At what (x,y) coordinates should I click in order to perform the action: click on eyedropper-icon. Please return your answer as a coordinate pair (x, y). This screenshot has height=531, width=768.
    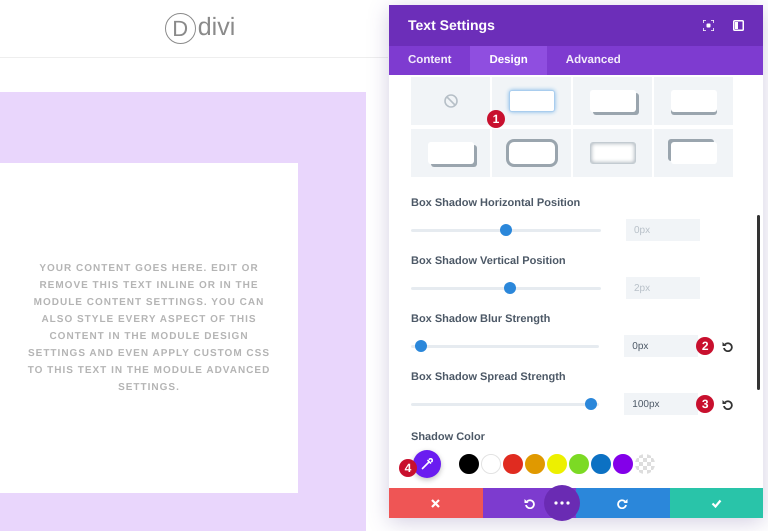
    Looking at the image, I should click on (427, 464).